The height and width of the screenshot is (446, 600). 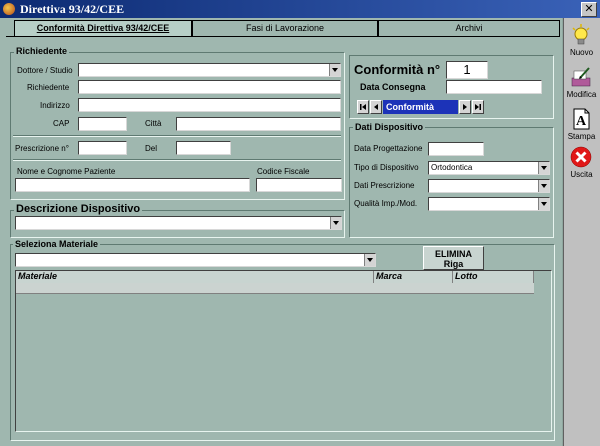 I want to click on prev-record-button, so click(x=376, y=107).